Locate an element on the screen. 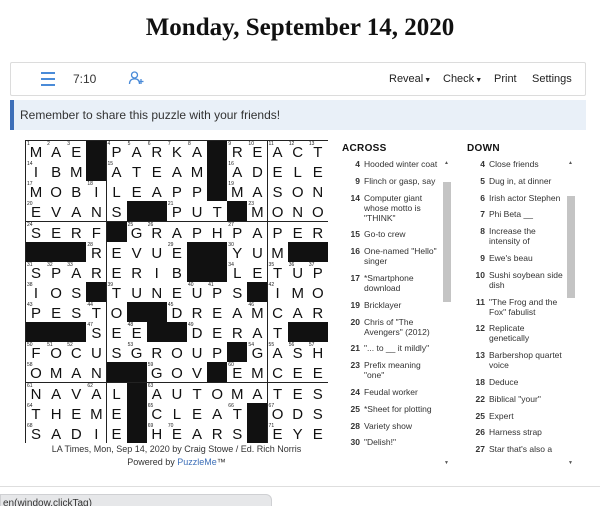 The image size is (600, 506). grid-cell: H is located at coordinates (56, 412).